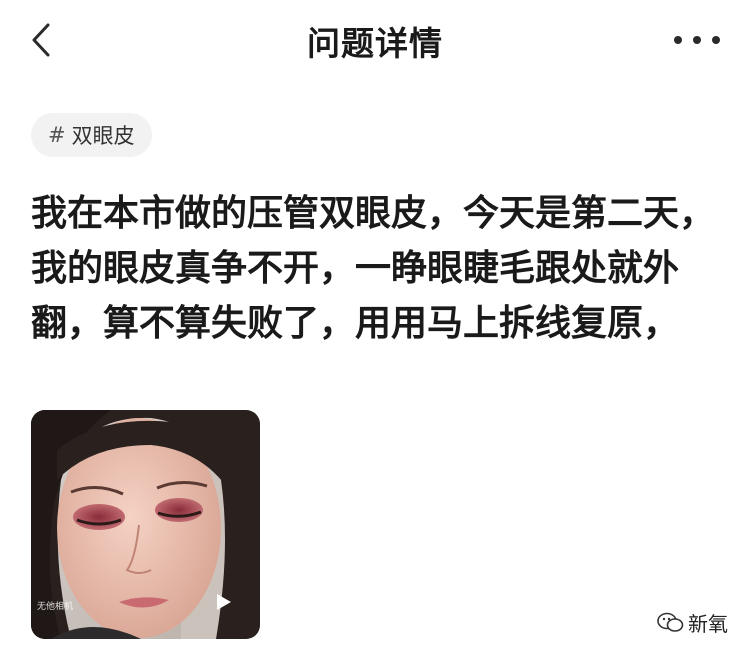 This screenshot has height=654, width=750. Describe the element at coordinates (55, 607) in the screenshot. I see `camera-app-watermark: 无他相机` at that location.